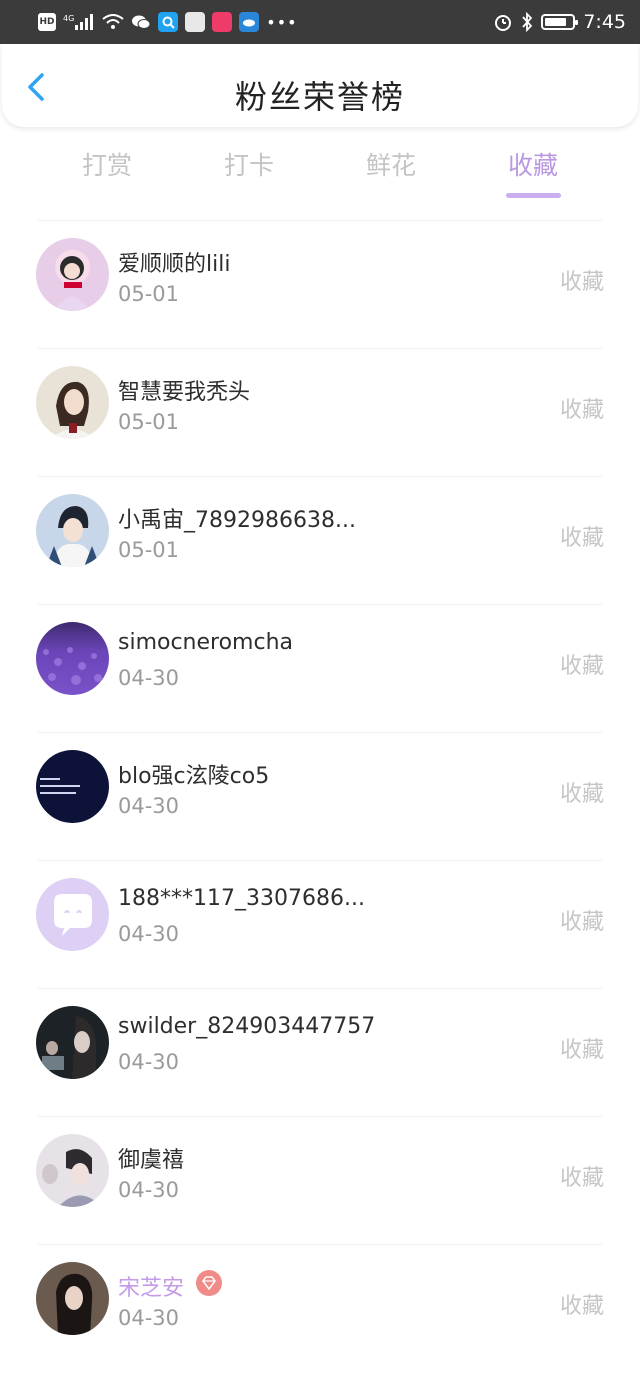  What do you see at coordinates (151, 1288) in the screenshot?
I see `user-name: 宋芝安` at bounding box center [151, 1288].